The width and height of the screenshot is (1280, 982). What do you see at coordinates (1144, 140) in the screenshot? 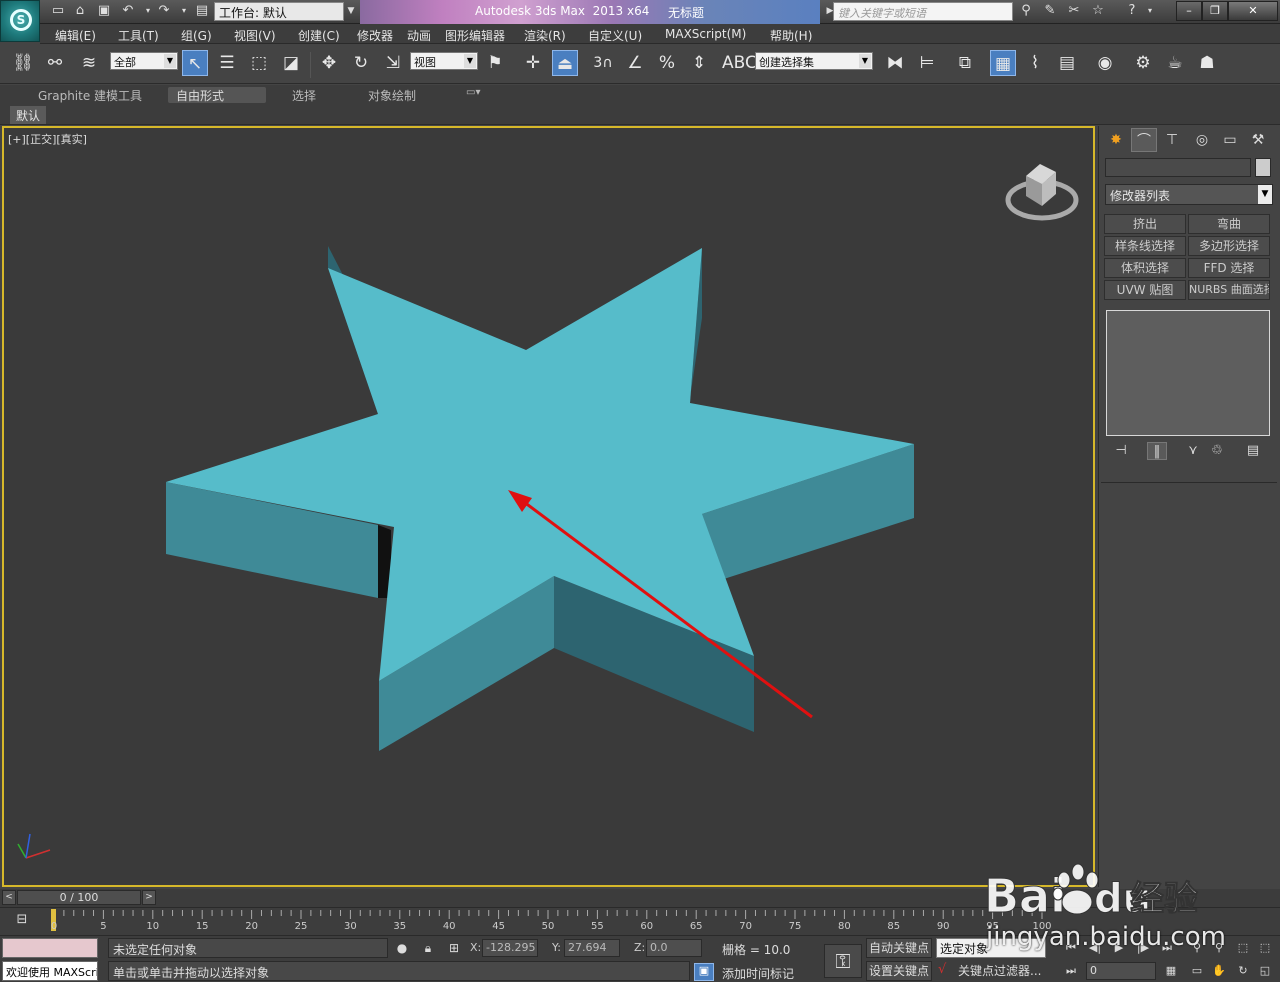
I see `modify-panel-icon: ⌒` at bounding box center [1144, 140].